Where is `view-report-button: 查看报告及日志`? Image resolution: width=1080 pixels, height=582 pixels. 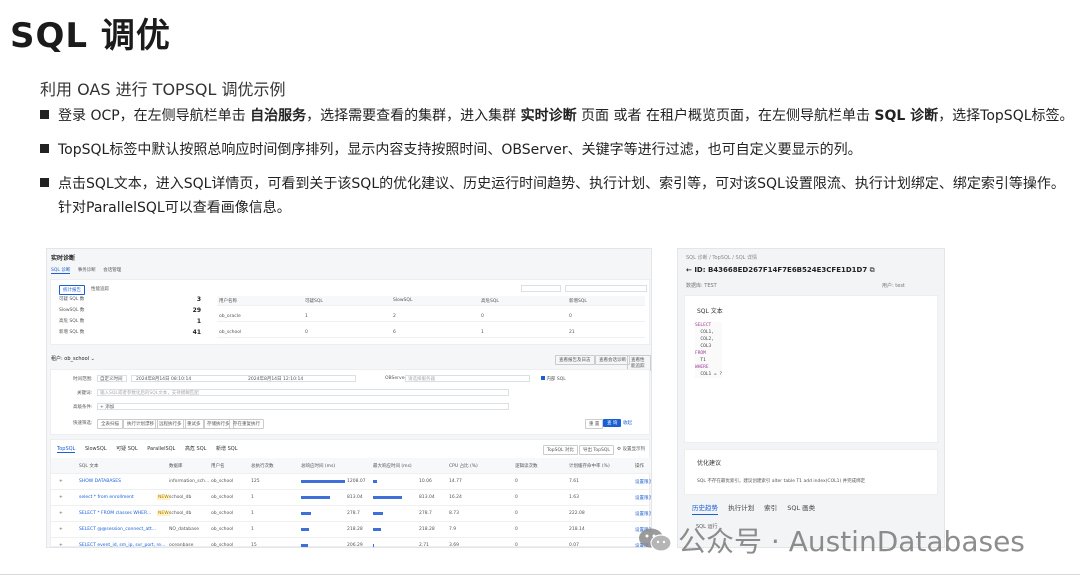
view-report-button: 查看报告及日志 is located at coordinates (575, 360).